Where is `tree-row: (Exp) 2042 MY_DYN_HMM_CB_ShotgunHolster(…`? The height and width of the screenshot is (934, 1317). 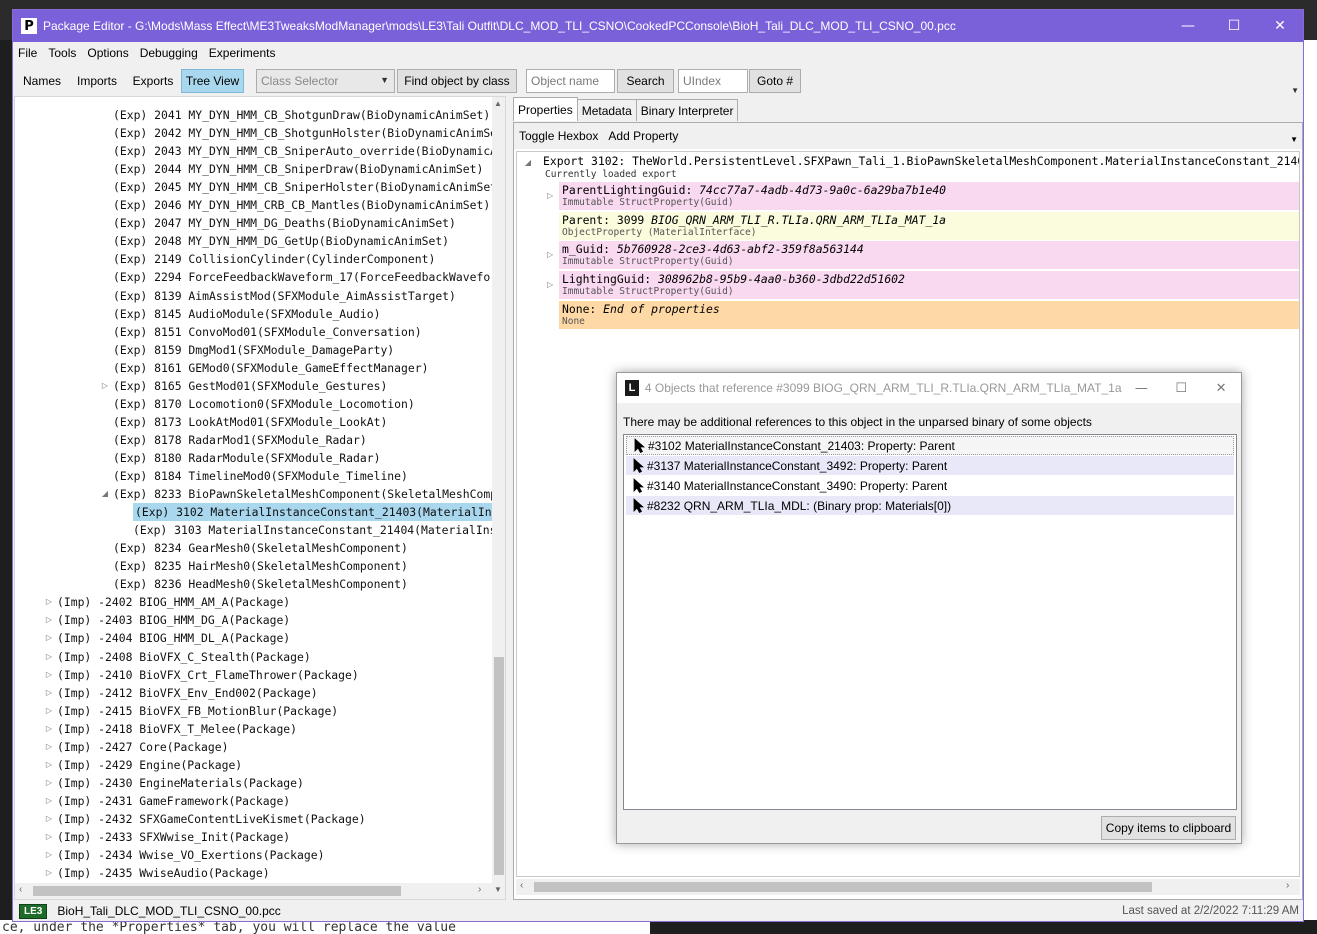
tree-row: (Exp) 2042 MY_DYN_HMM_CB_ShotgunHolster(… is located at coordinates (308, 133).